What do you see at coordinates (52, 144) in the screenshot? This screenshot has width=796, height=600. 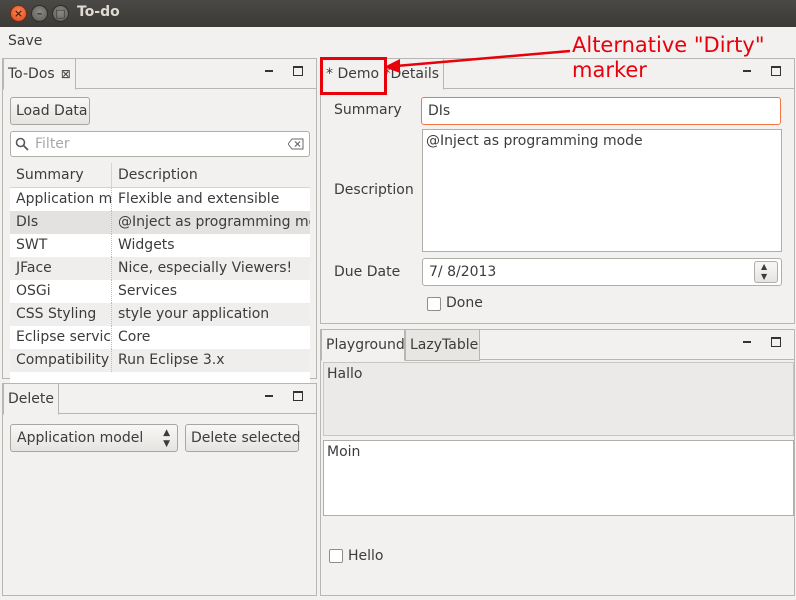 I see `filter-placeholder: Filter` at bounding box center [52, 144].